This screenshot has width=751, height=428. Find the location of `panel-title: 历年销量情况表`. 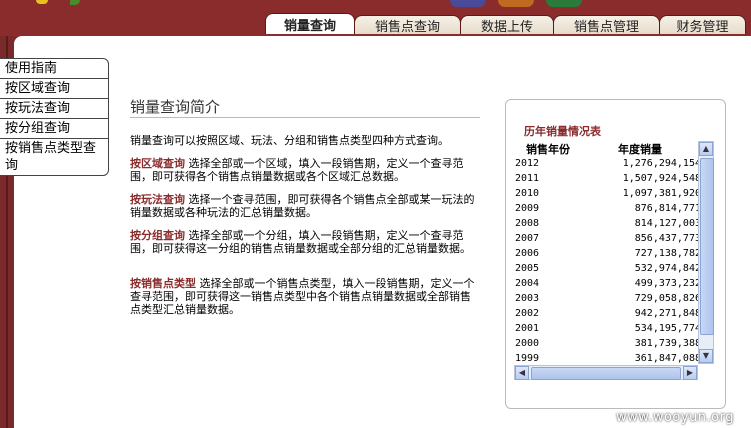

panel-title: 历年销量情况表 is located at coordinates (562, 131).